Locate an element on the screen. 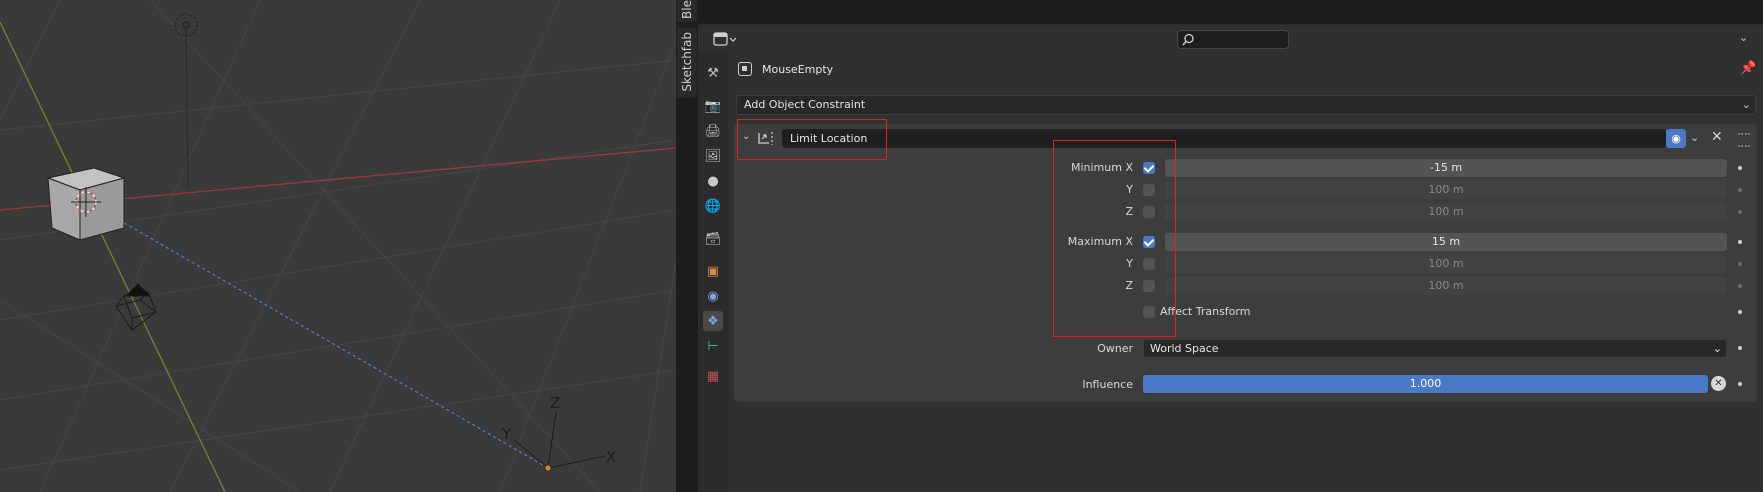 This screenshot has width=1763, height=492. influence-value: 1.000 is located at coordinates (1425, 383).